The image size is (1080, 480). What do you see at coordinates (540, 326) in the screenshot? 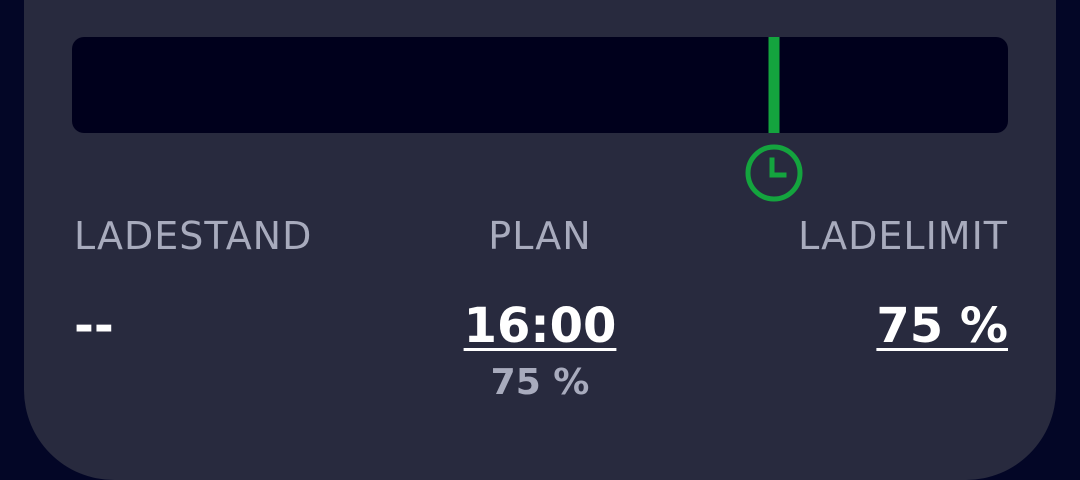
I see `plan-time-button: 16:00` at bounding box center [540, 326].